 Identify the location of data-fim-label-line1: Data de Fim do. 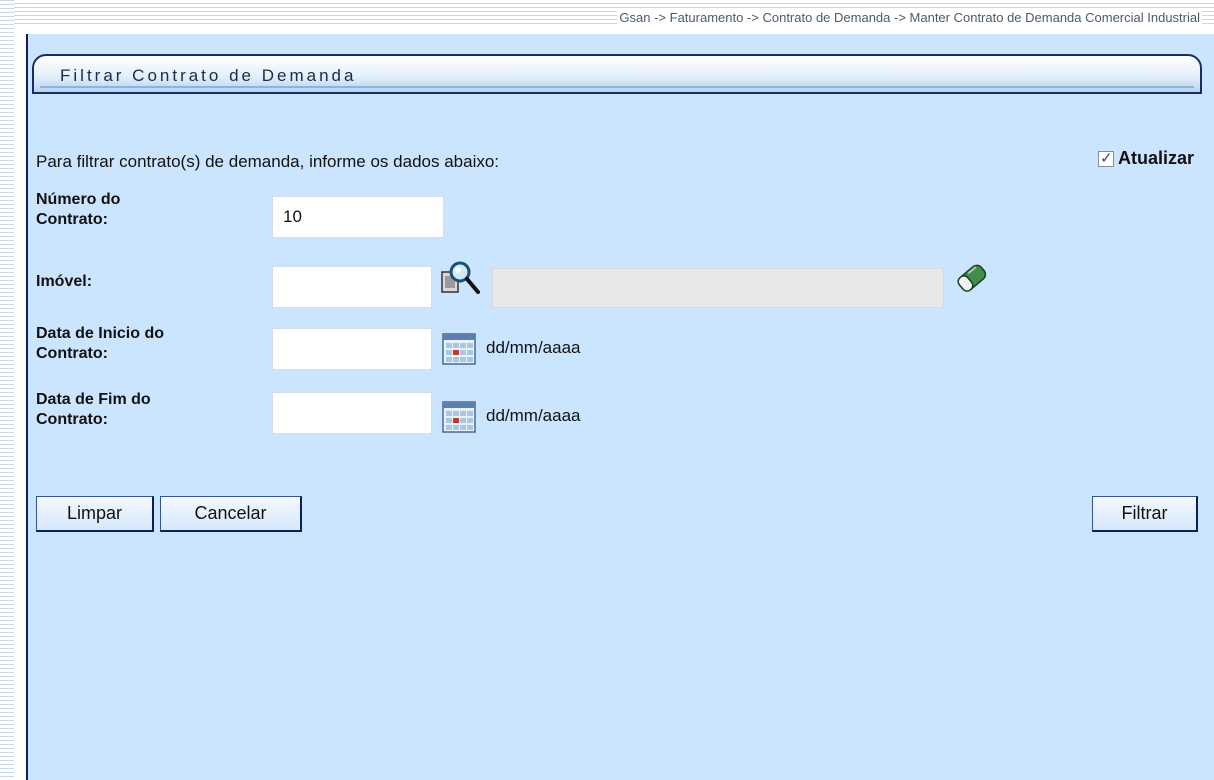
(93, 399).